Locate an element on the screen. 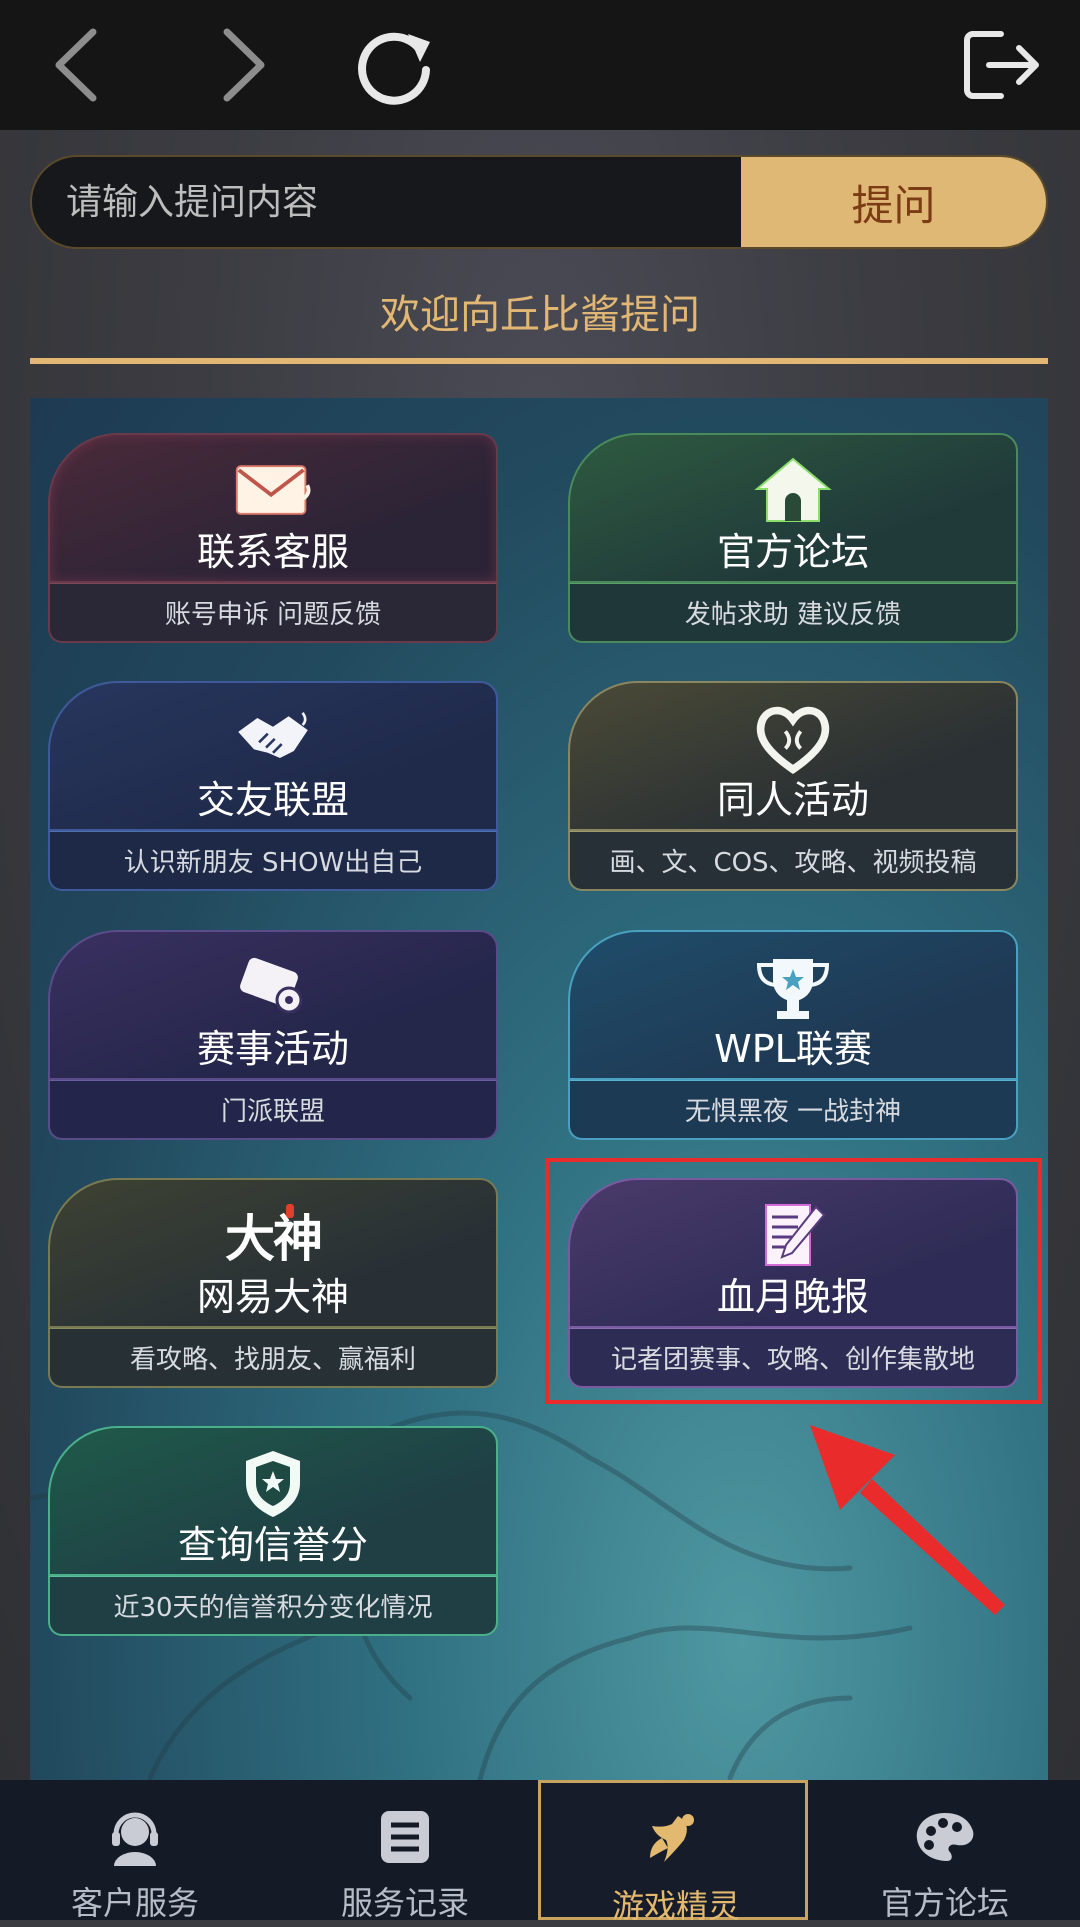  dashen-logo-text: 大神 is located at coordinates (274, 1239).